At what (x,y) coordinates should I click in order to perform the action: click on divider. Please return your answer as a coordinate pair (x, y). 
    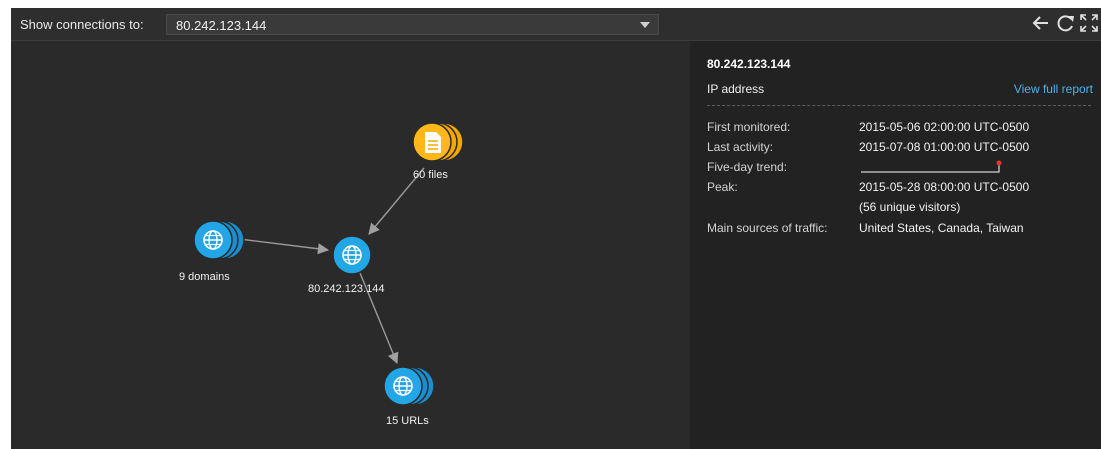
    Looking at the image, I should click on (899, 105).